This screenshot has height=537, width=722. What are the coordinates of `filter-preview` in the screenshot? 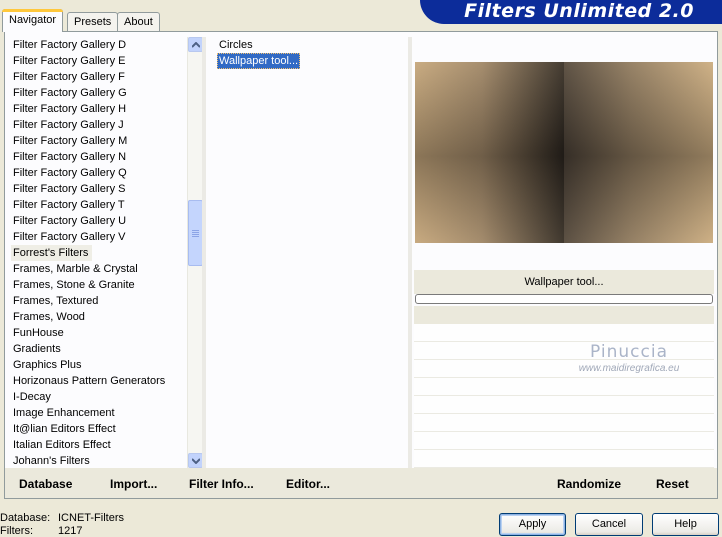 It's located at (564, 152).